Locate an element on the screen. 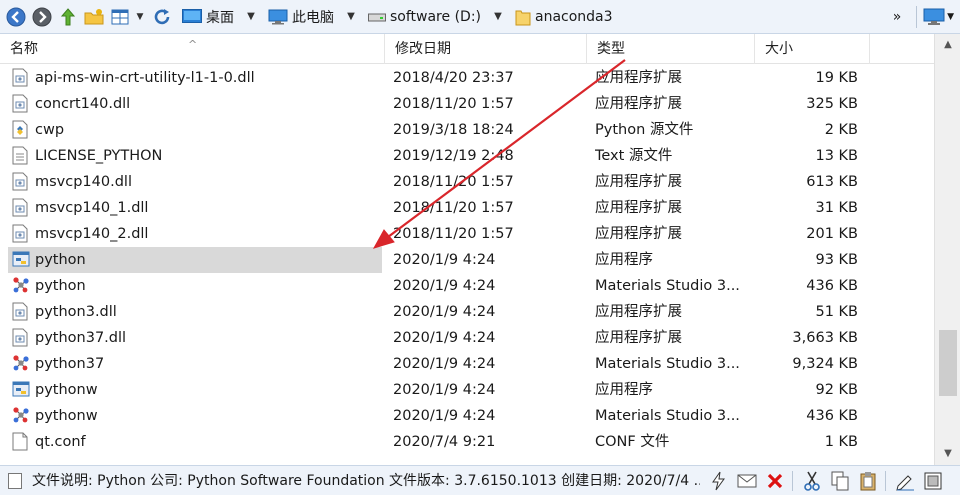 This screenshot has height=495, width=960. delete-x-icon is located at coordinates (775, 481).